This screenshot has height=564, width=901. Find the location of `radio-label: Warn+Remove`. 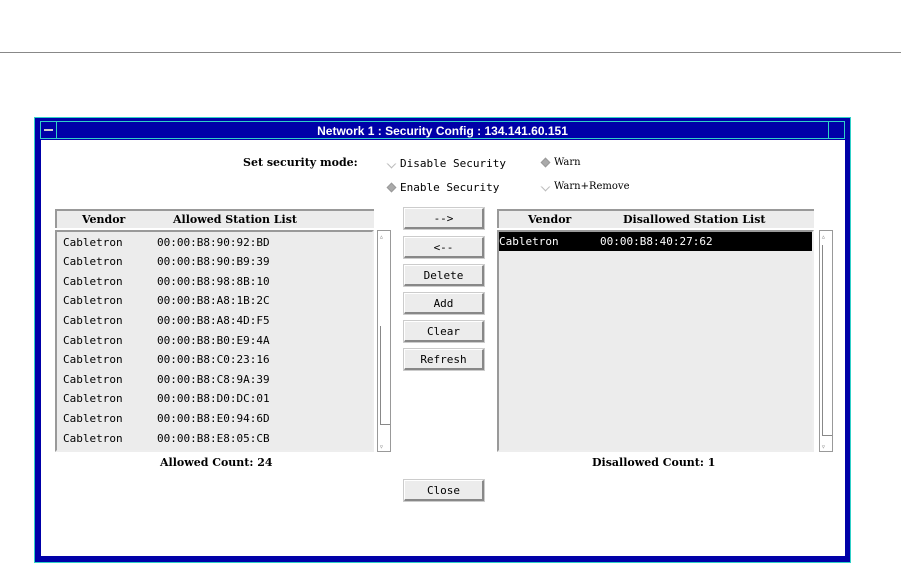

radio-label: Warn+Remove is located at coordinates (592, 186).